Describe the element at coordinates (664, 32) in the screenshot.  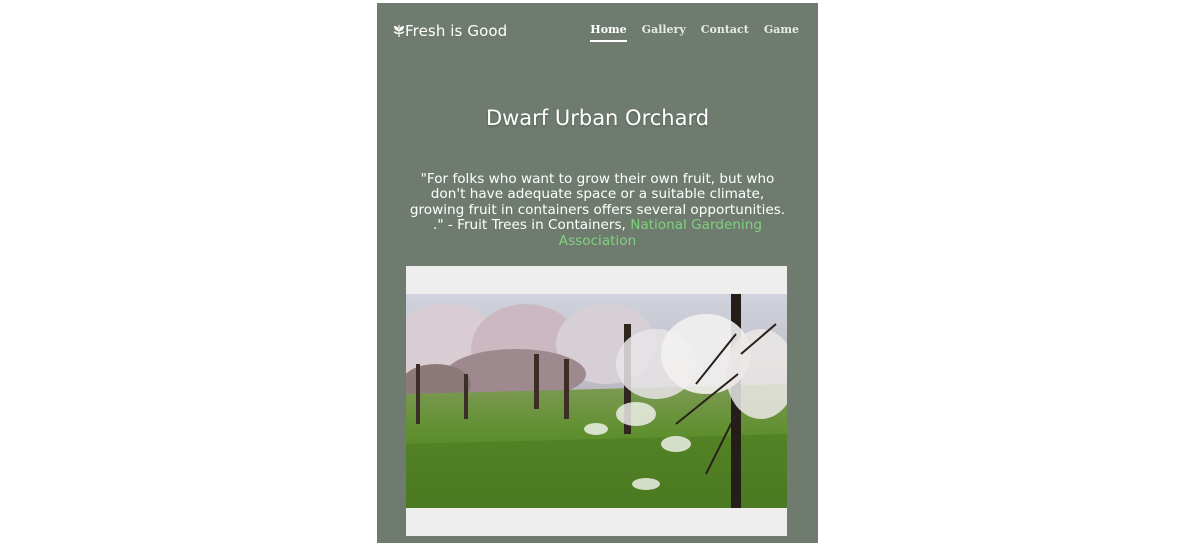
I see `nav-gallery: Gallery` at that location.